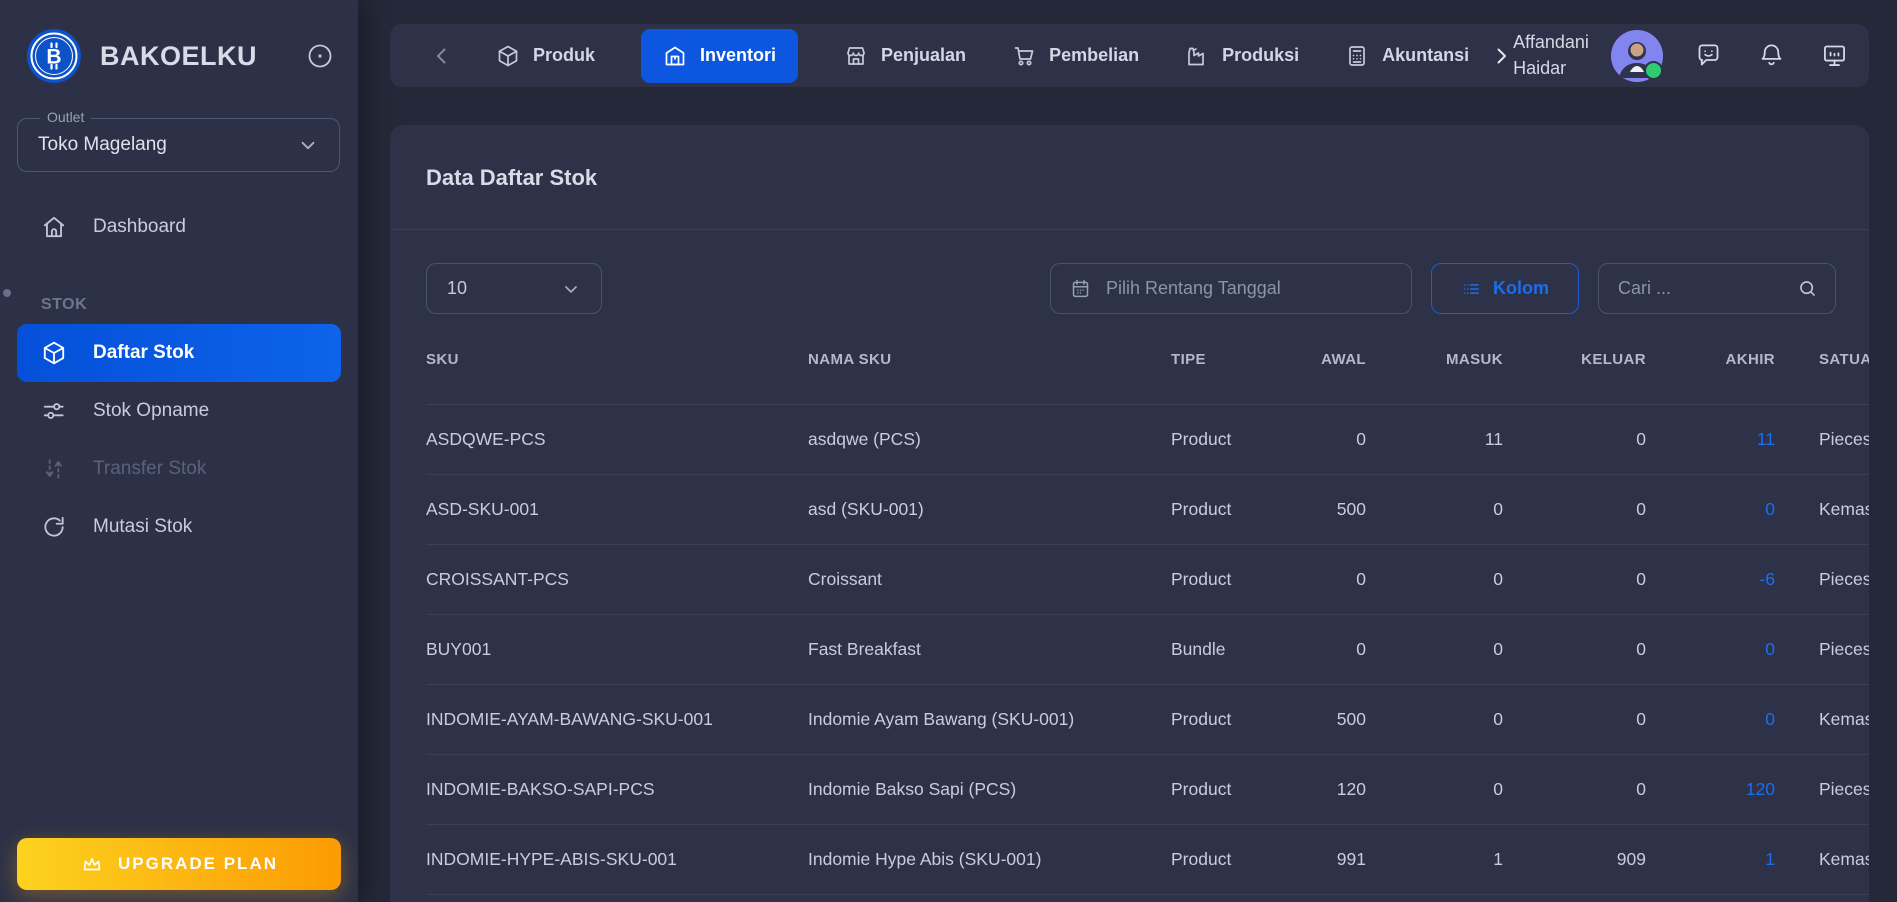 This screenshot has width=1897, height=902. Describe the element at coordinates (1351, 789) in the screenshot. I see `cell-awal: 120` at that location.